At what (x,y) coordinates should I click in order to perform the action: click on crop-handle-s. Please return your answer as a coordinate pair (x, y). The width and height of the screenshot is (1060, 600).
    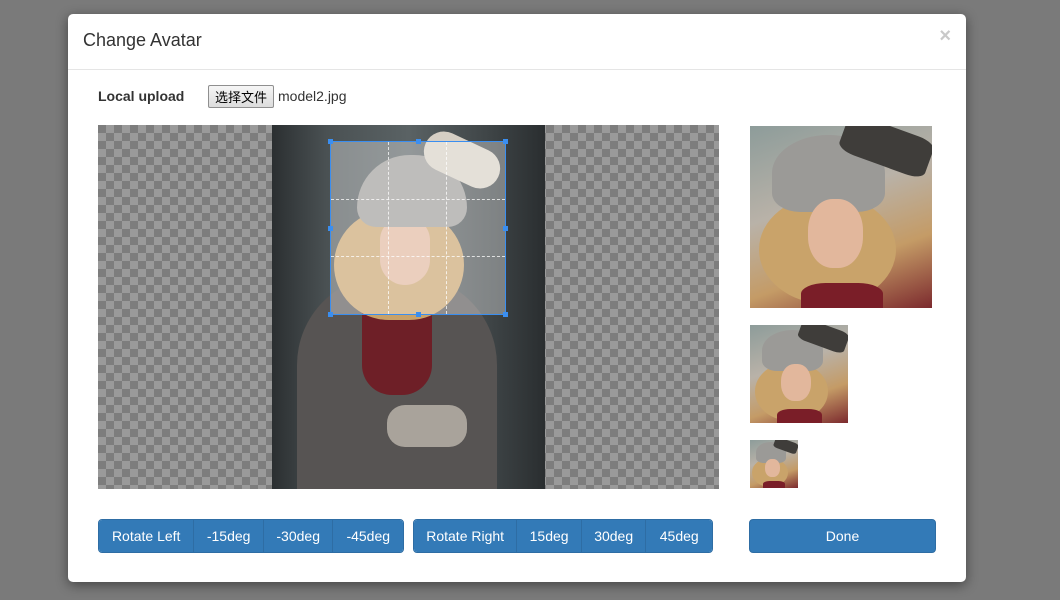
    Looking at the image, I should click on (418, 314).